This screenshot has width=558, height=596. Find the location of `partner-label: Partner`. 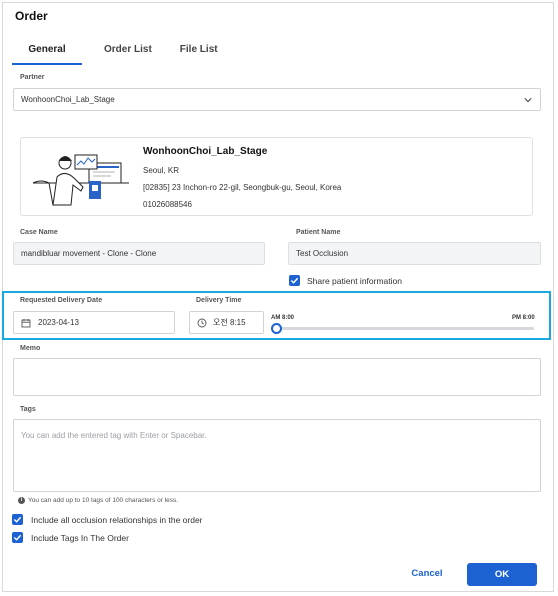

partner-label: Partner is located at coordinates (32, 77).